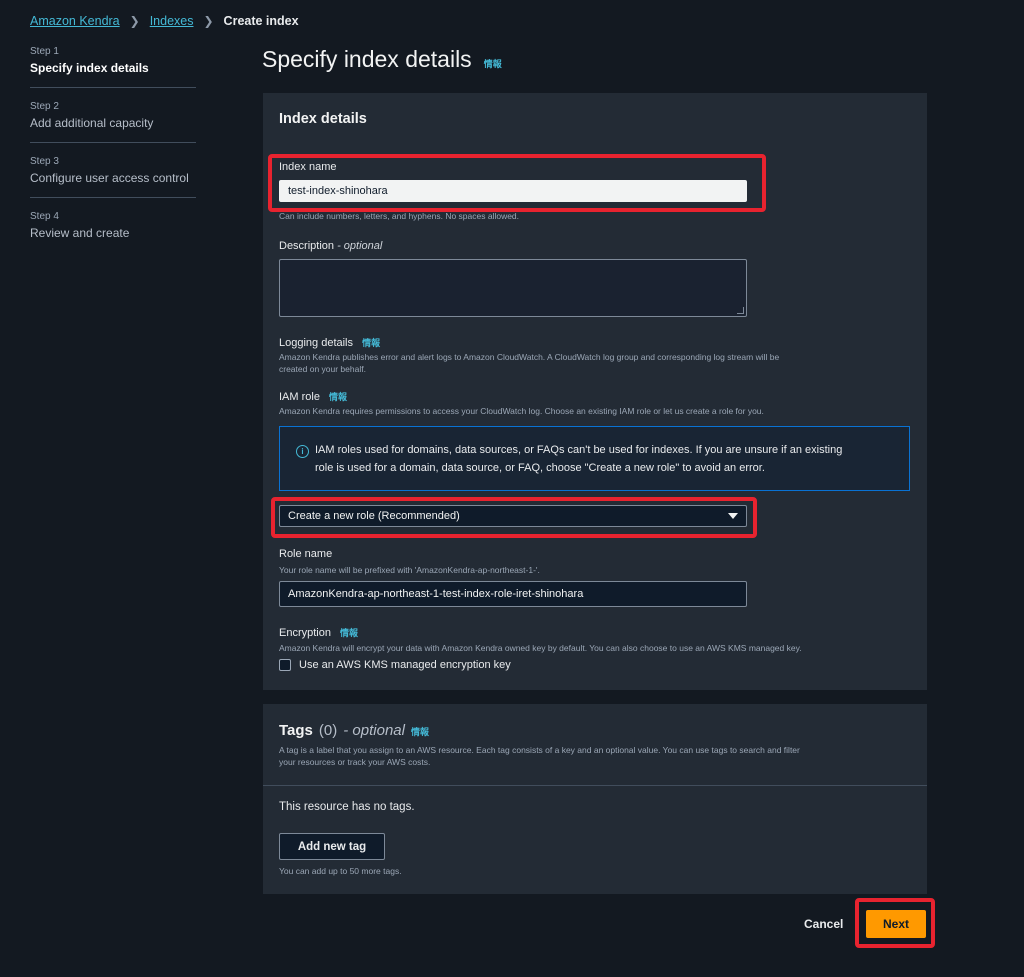  What do you see at coordinates (307, 246) in the screenshot?
I see `description-label-text: Description` at bounding box center [307, 246].